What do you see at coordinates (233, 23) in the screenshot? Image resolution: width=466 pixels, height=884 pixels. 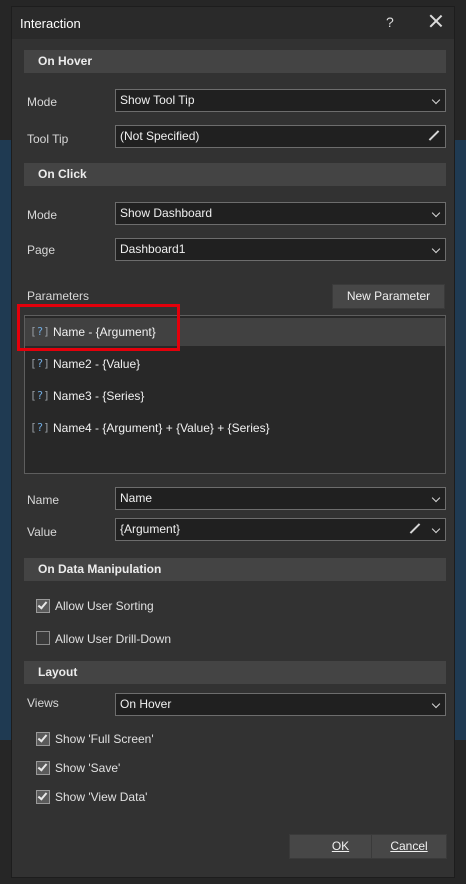 I see `title-bar: Interaction ?` at bounding box center [233, 23].